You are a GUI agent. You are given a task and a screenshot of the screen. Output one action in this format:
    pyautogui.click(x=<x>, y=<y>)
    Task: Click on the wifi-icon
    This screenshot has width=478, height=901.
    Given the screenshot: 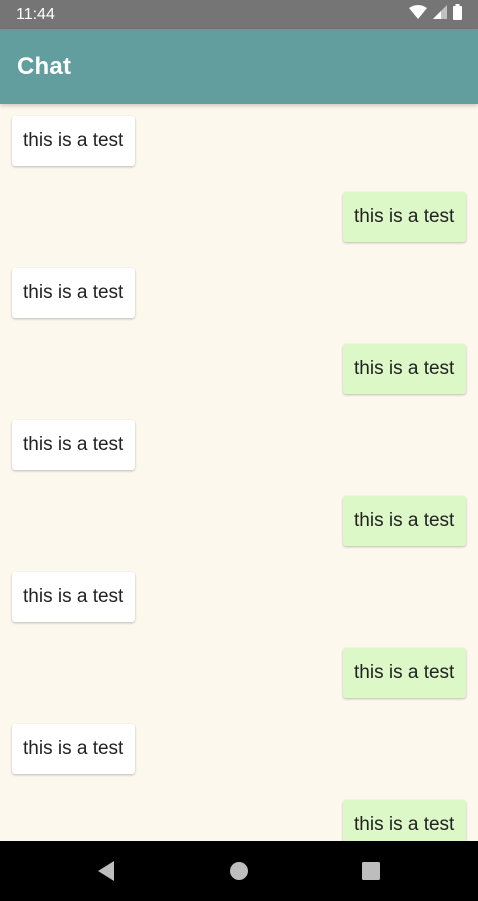 What is the action you would take?
    pyautogui.click(x=418, y=14)
    